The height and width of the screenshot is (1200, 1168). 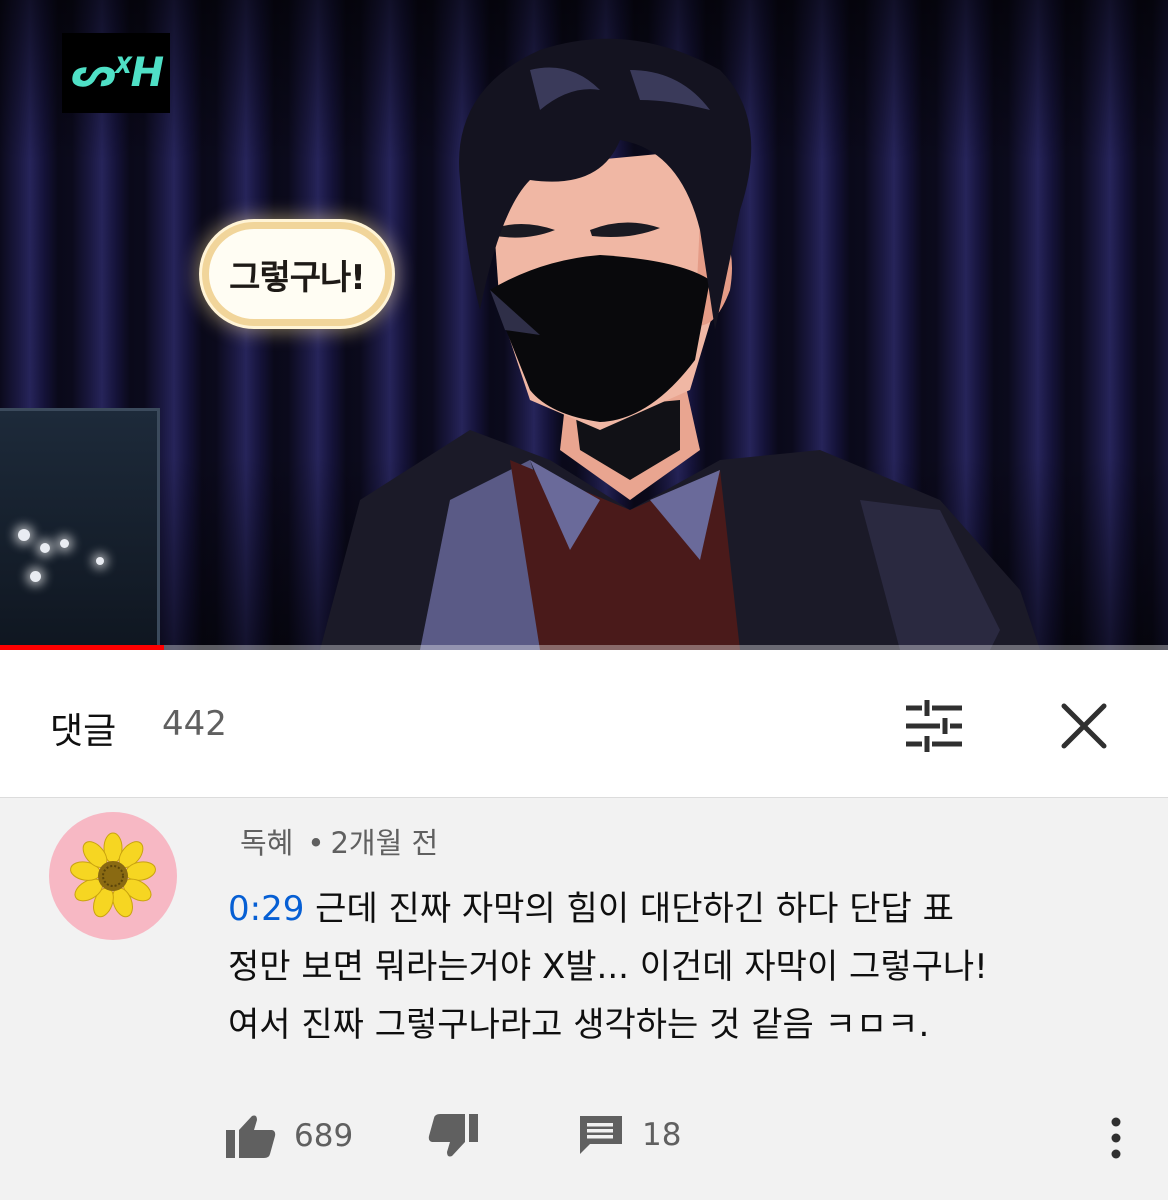 I want to click on comments-title: 댓글, so click(x=83, y=731).